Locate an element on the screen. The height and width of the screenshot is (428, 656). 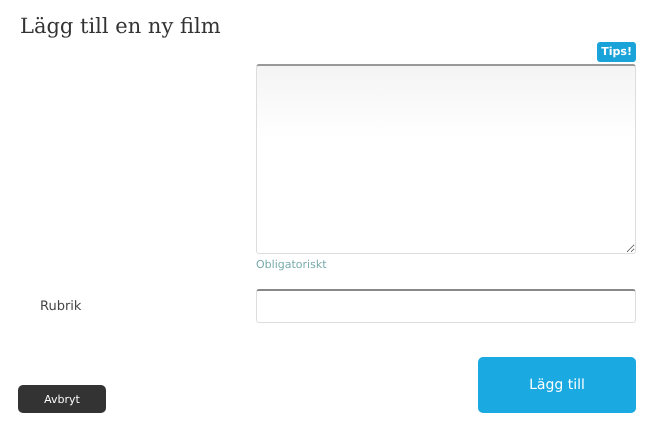
required-hint: Obligatoriskt is located at coordinates (291, 264).